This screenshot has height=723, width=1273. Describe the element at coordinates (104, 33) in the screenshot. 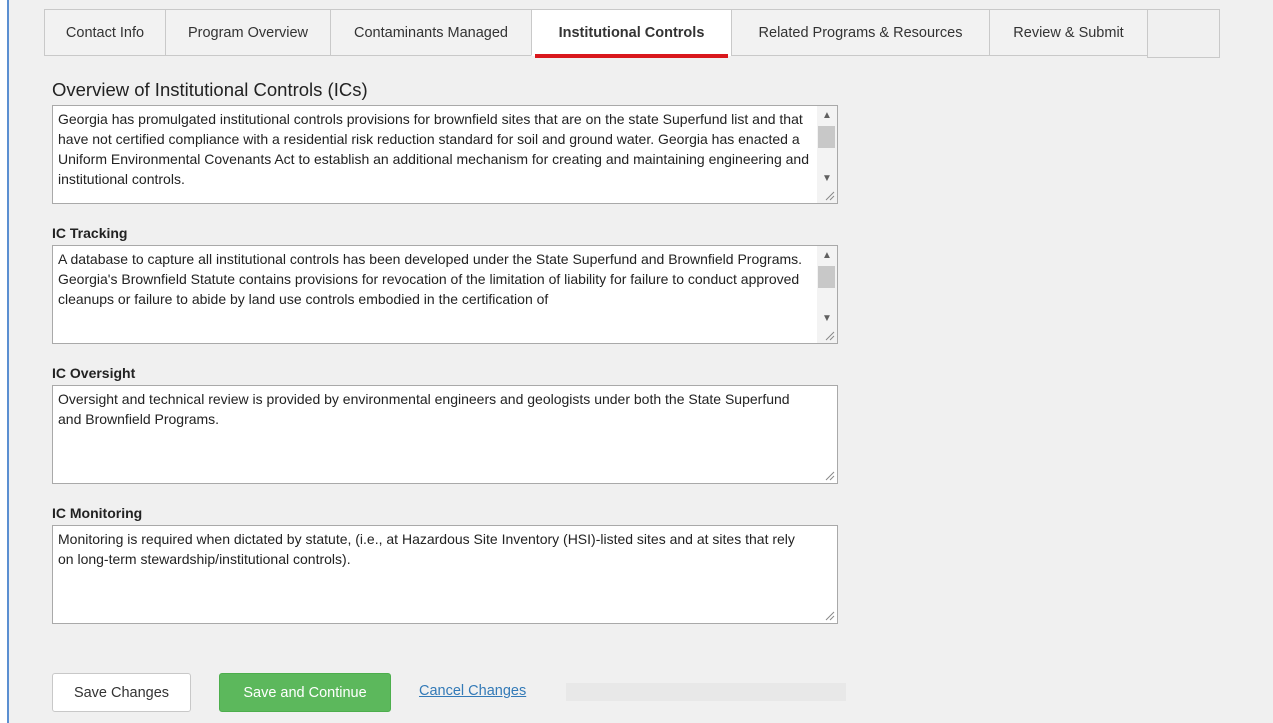

I see `tab-contact-info: Contact Info` at that location.